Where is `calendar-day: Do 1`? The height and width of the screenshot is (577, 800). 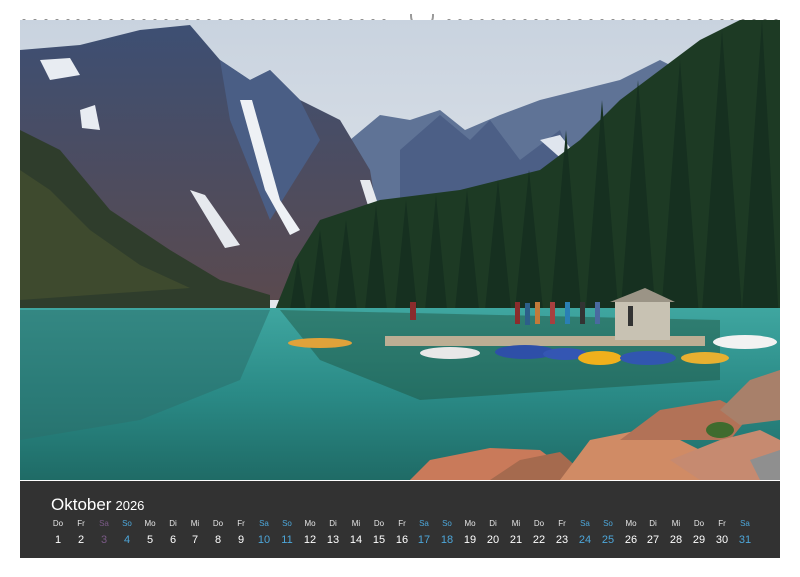
calendar-day: Do 1 is located at coordinates (58, 533).